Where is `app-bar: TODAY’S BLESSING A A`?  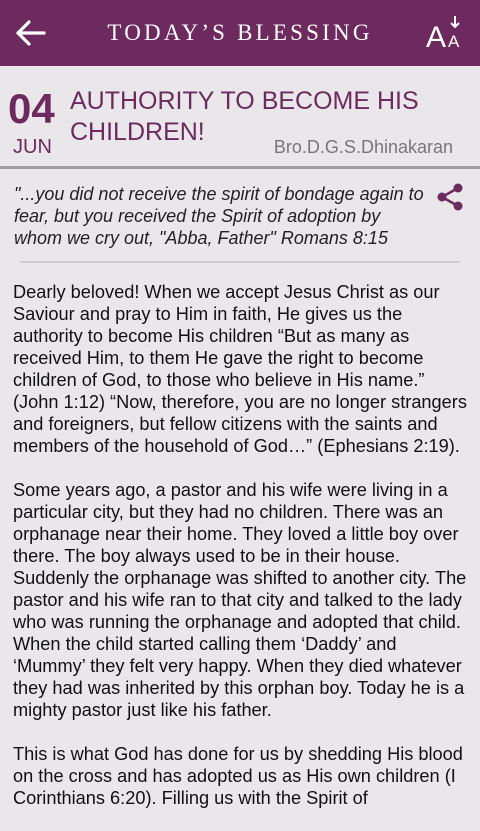
app-bar: TODAY’S BLESSING A A is located at coordinates (240, 33).